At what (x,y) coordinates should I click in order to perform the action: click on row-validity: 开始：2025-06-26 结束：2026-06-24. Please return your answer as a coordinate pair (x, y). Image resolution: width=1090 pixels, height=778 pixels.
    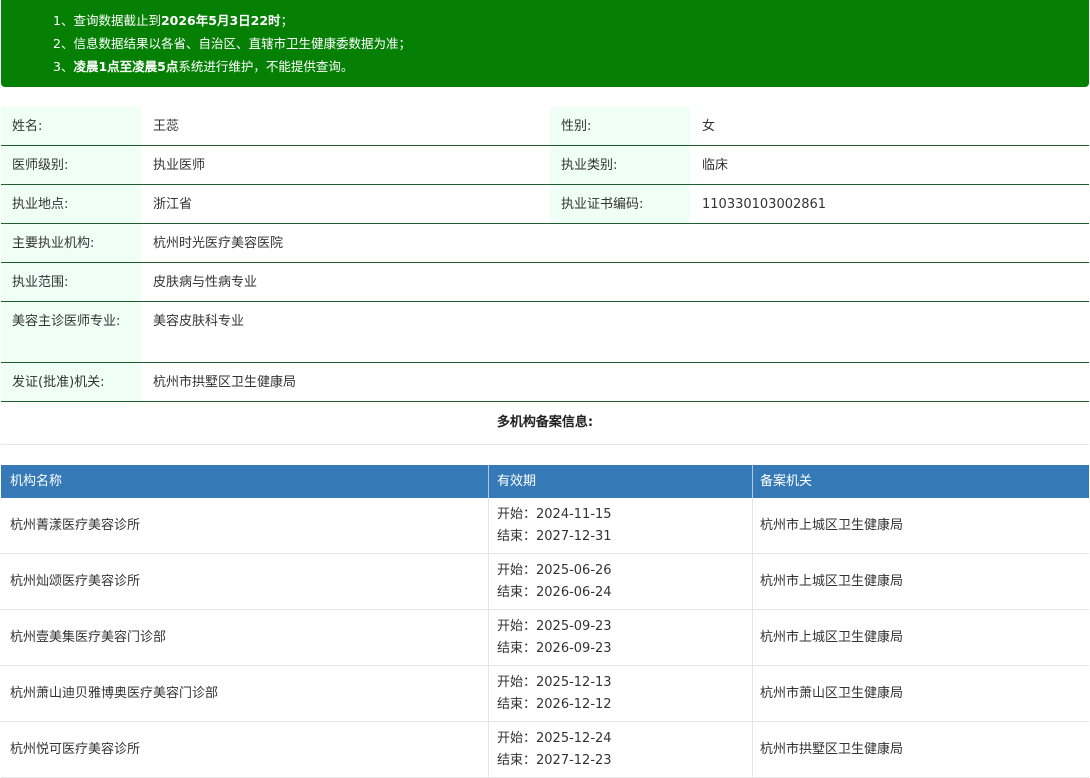
    Looking at the image, I should click on (554, 582).